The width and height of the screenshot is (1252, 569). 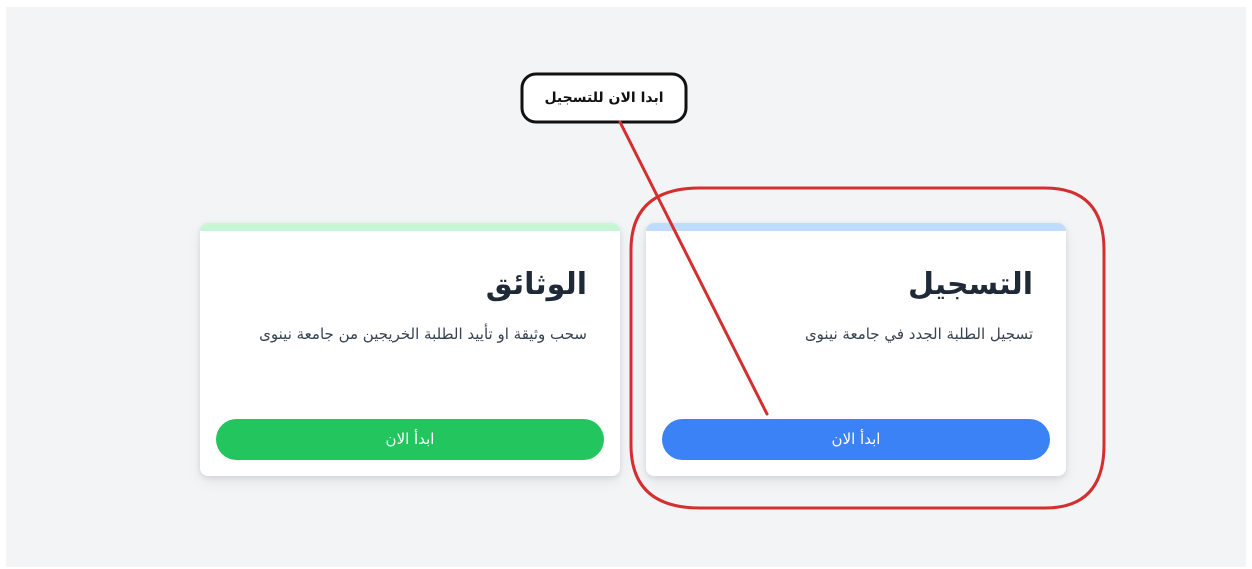 I want to click on documents-card-title: الوثائق, so click(x=536, y=284).